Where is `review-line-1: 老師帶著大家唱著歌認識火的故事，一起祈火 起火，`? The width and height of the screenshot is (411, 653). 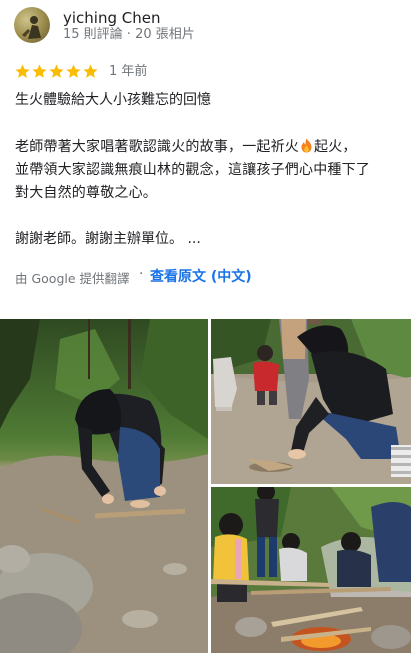 review-line-1: 老師帶著大家唱著歌認識火的故事，一起祈火 起火， is located at coordinates (209, 147).